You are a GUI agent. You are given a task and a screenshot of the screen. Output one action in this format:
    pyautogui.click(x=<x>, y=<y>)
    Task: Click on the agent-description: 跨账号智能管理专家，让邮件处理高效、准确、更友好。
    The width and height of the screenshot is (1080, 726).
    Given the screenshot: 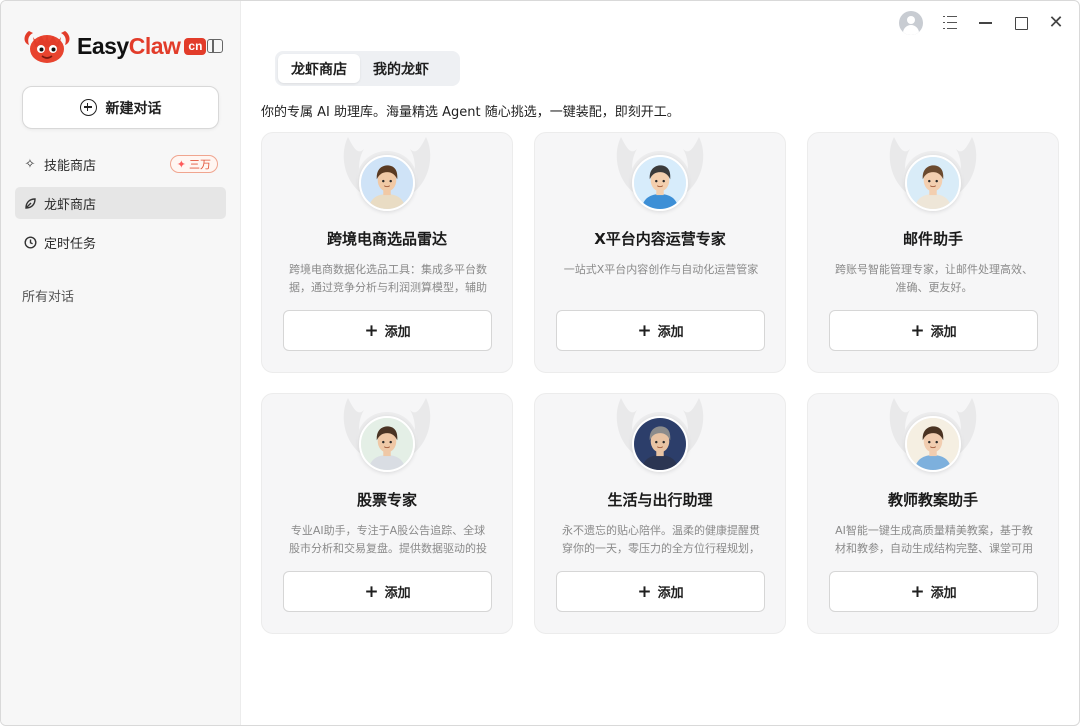 What is the action you would take?
    pyautogui.click(x=934, y=278)
    